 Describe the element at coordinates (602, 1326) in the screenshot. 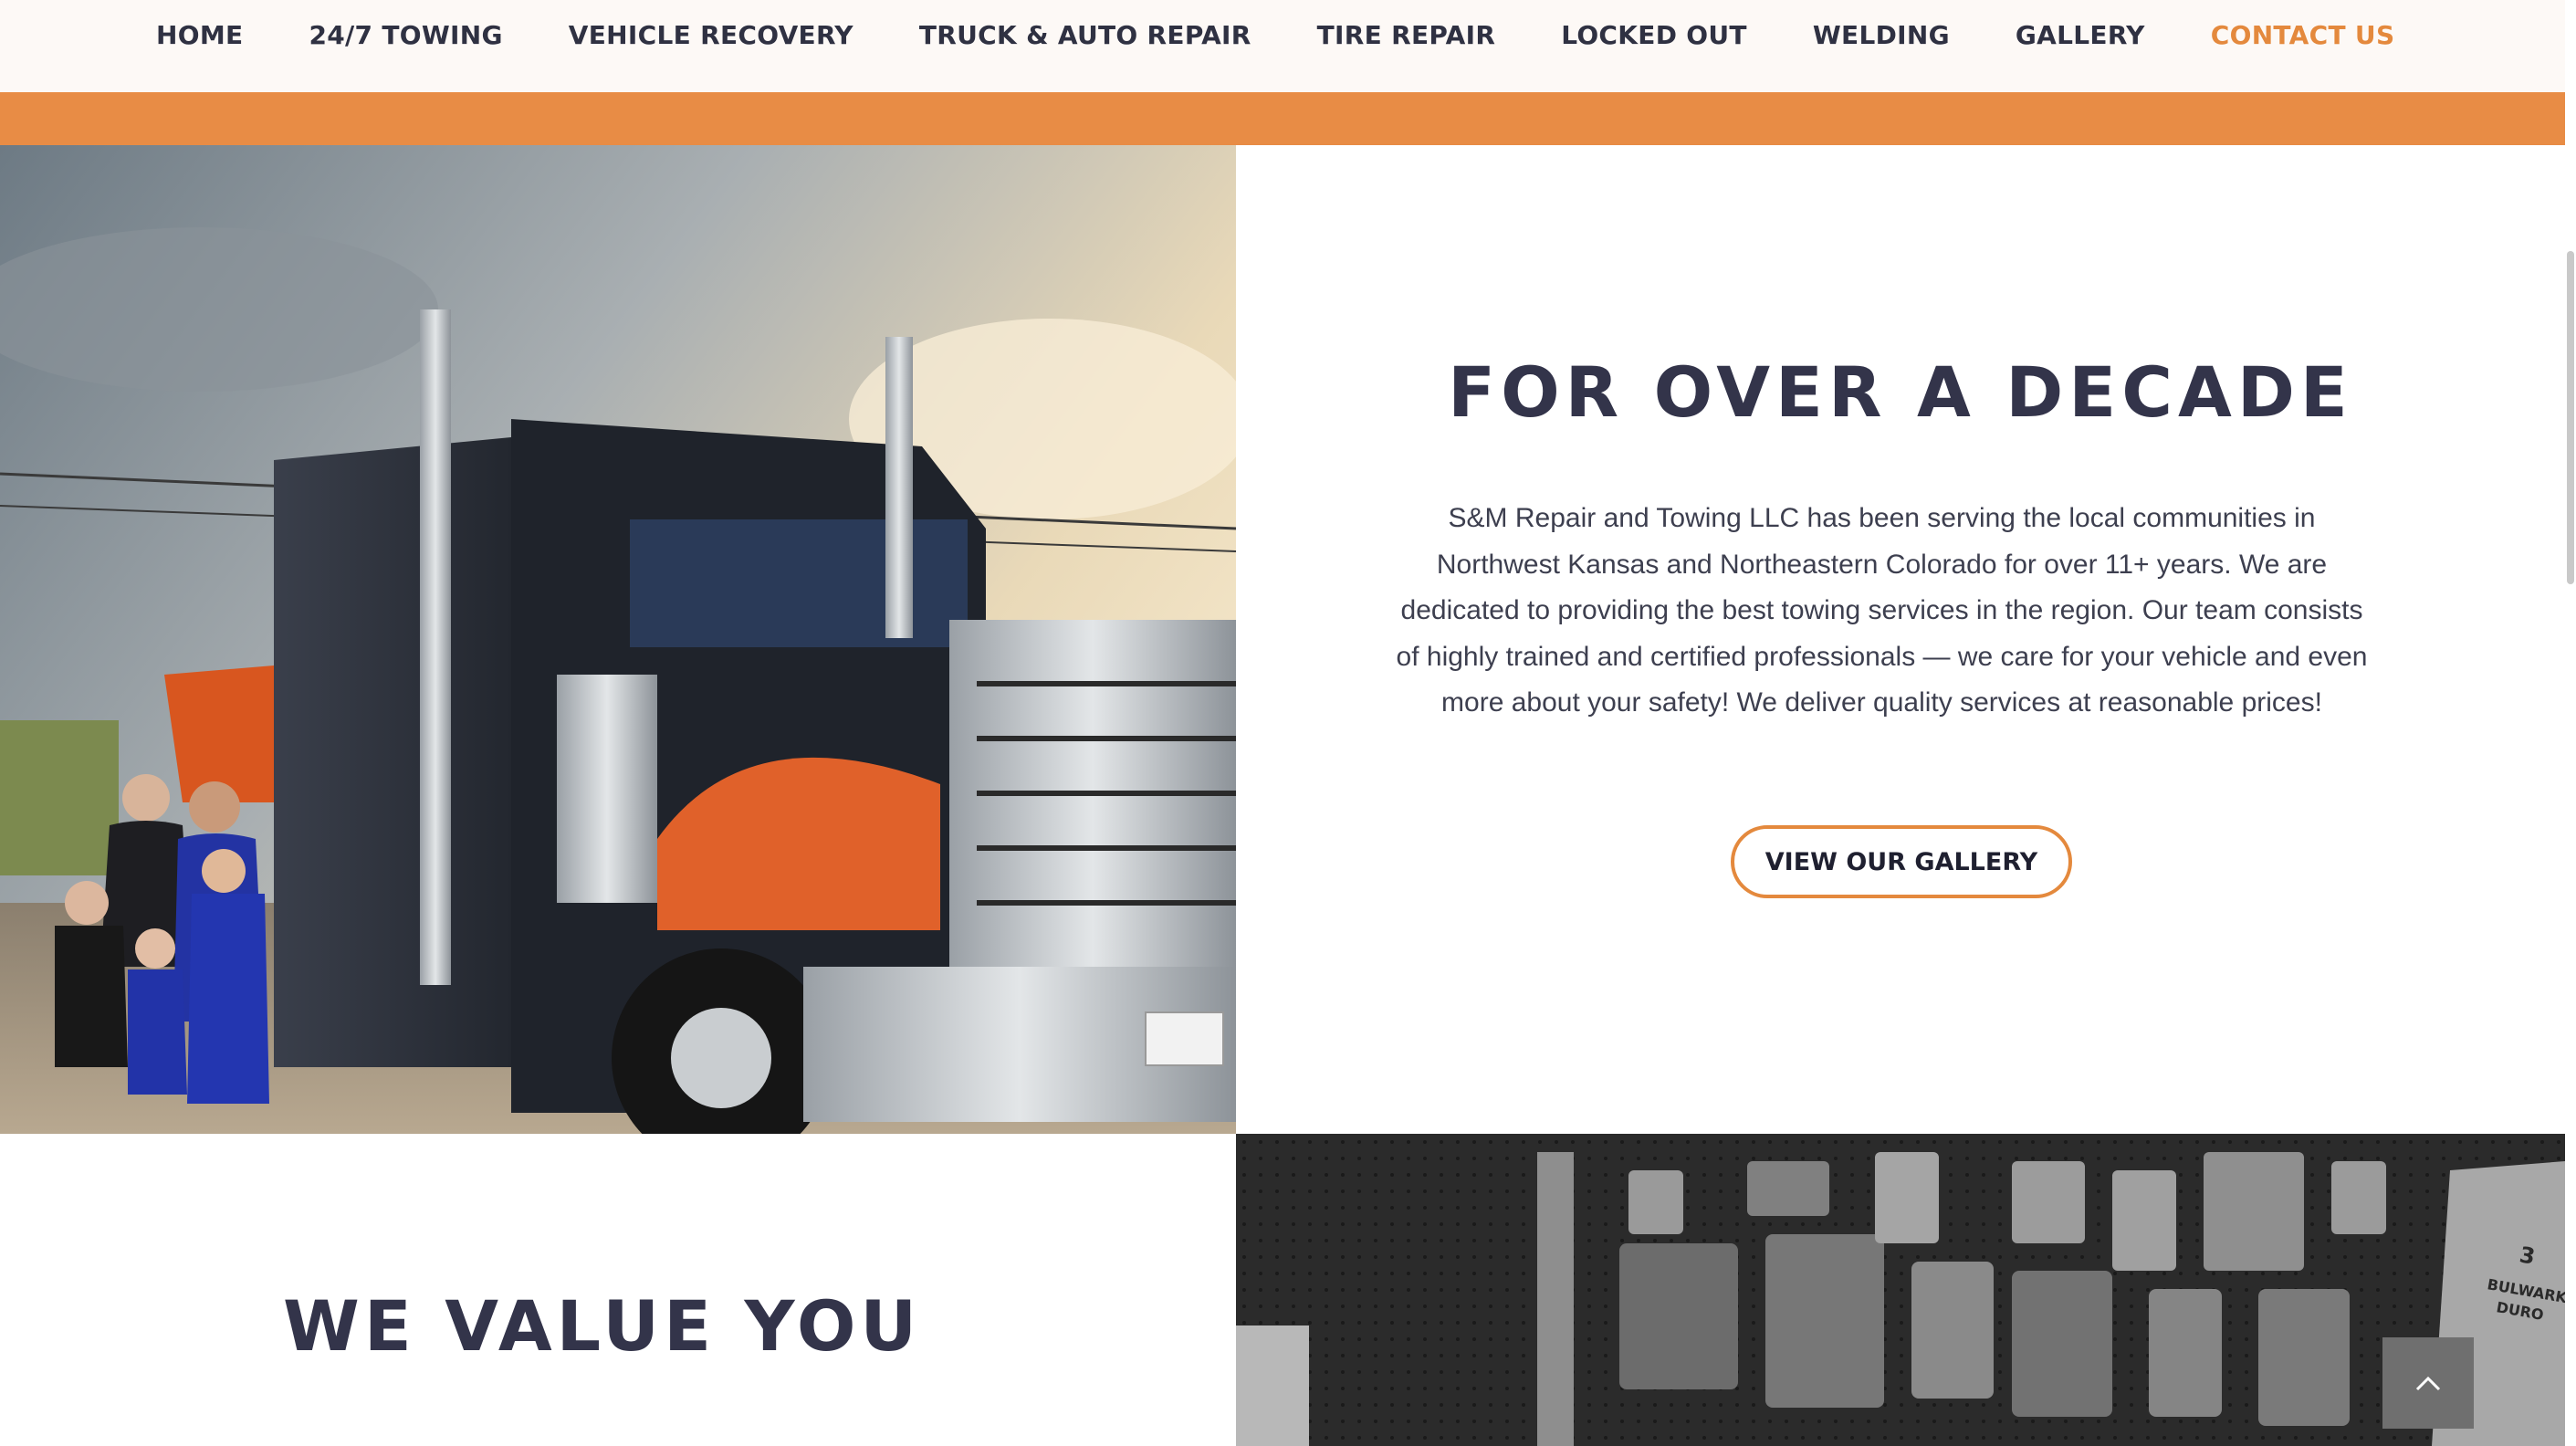

I see `value-title: WE VALUE YOU` at that location.